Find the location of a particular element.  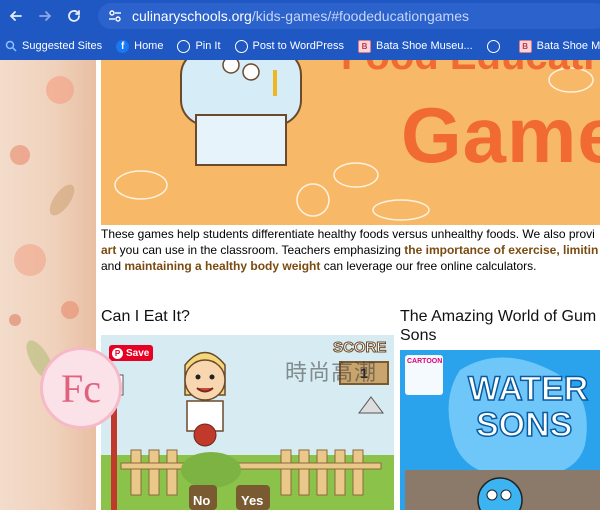

reload-button is located at coordinates (74, 16).